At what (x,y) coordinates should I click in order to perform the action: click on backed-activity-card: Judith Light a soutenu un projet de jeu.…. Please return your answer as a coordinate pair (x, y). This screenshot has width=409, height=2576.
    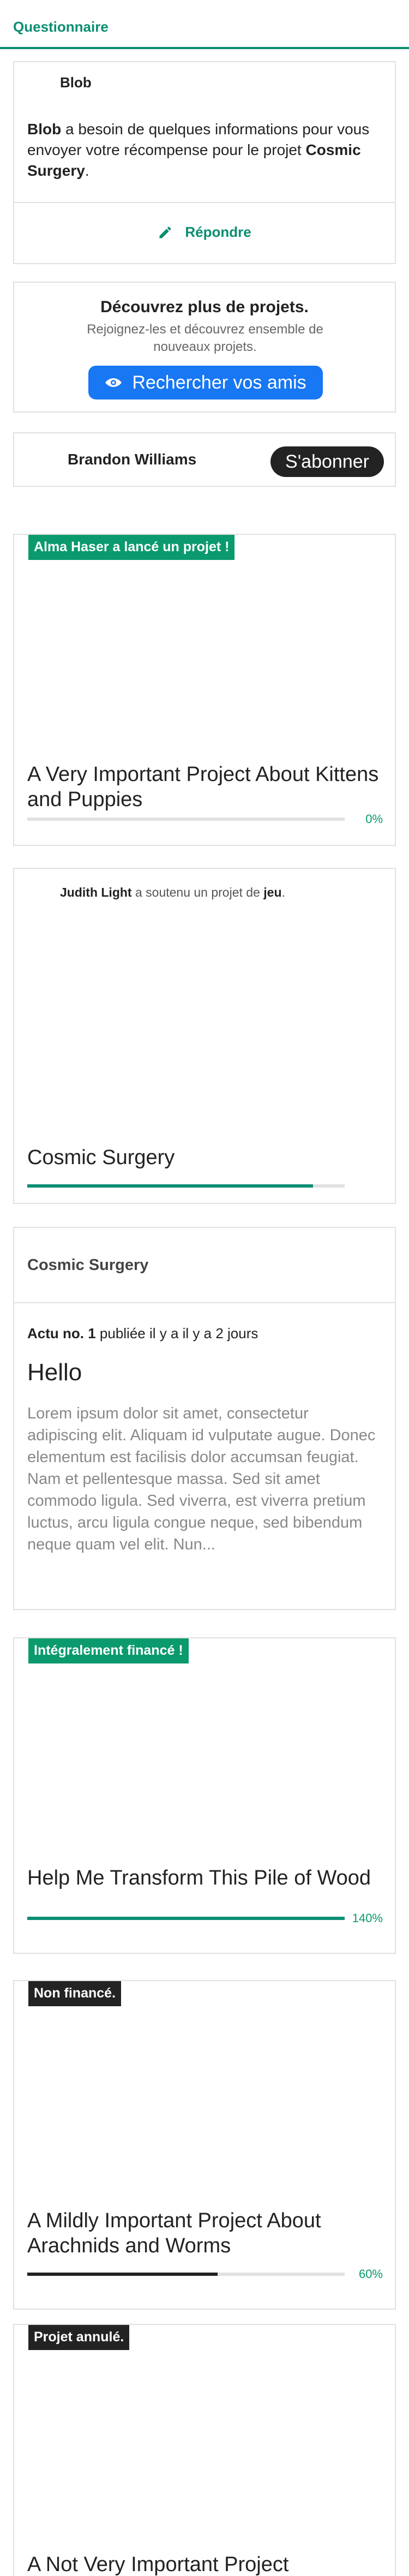
    Looking at the image, I should click on (204, 1036).